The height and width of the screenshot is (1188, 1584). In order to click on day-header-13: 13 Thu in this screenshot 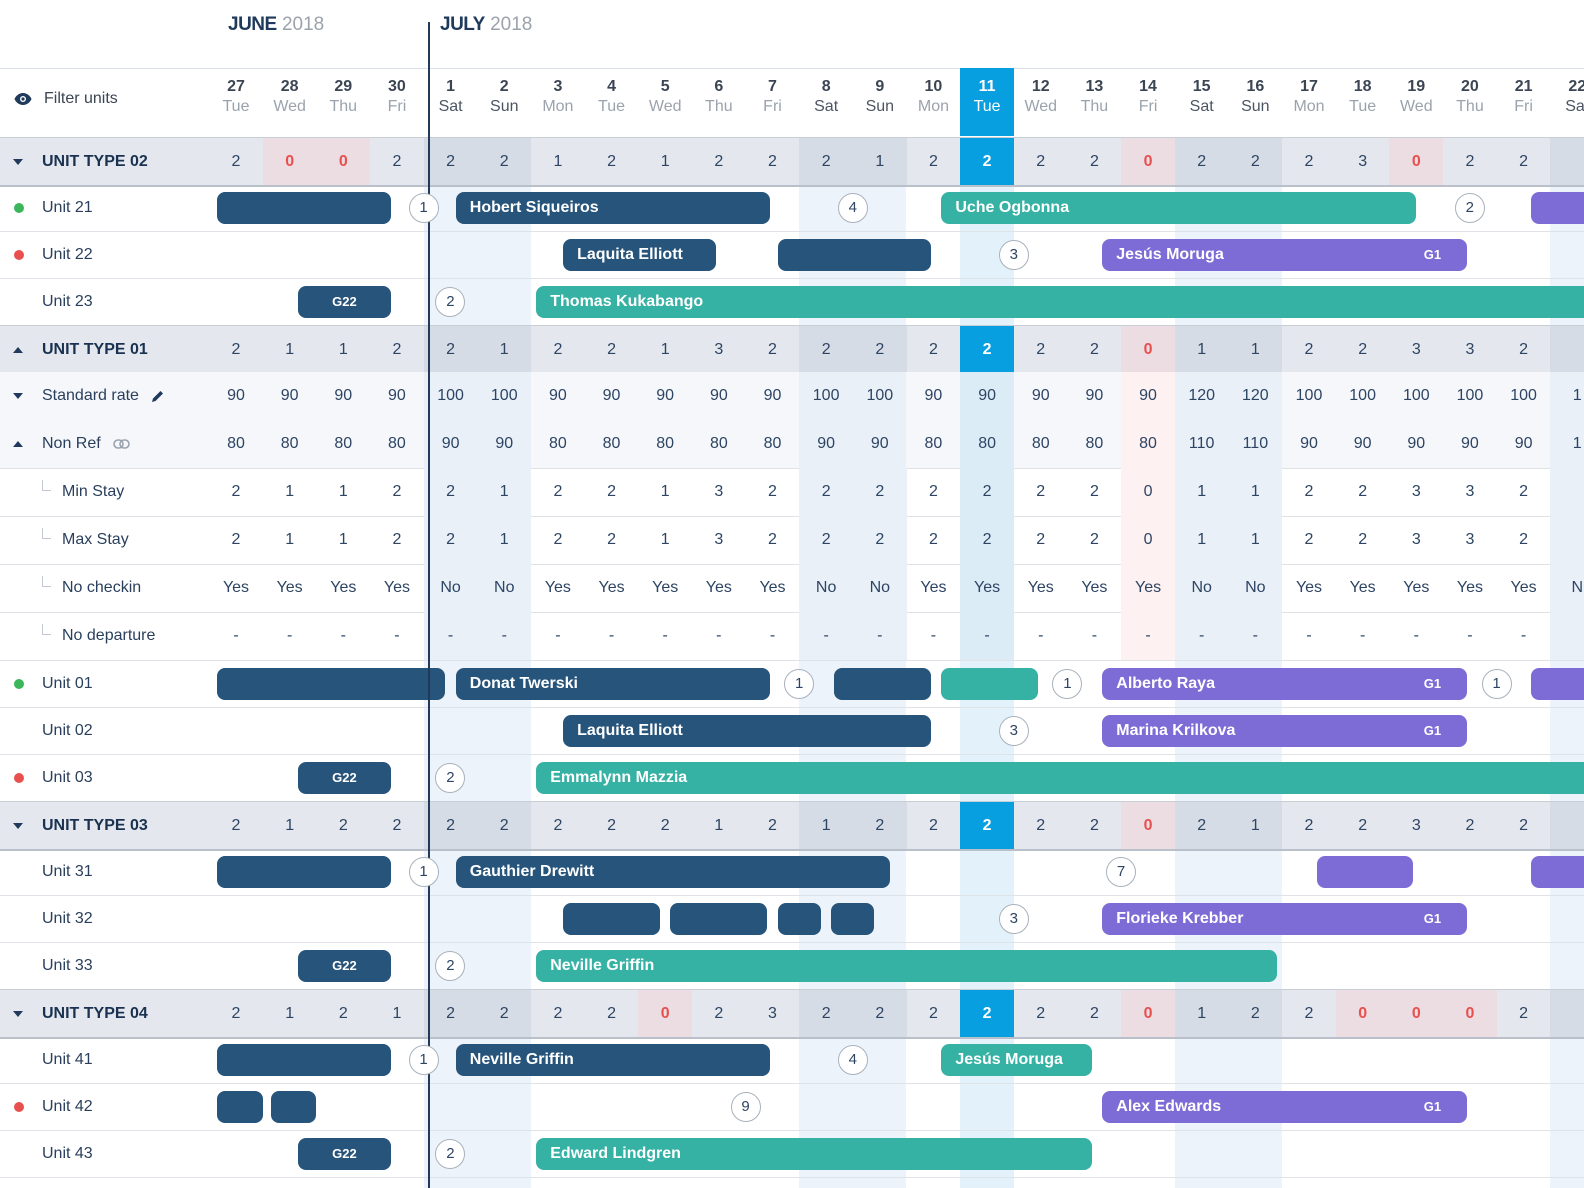, I will do `click(1094, 97)`.